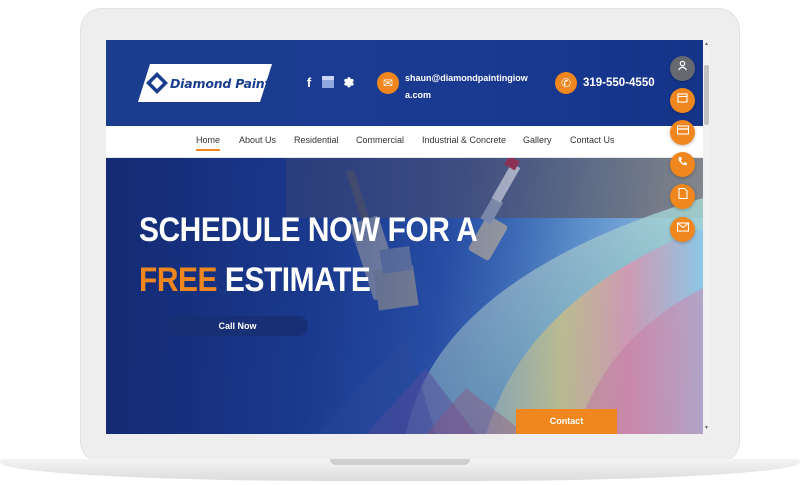 The image size is (800, 485). I want to click on yelp-icon: ✽, so click(349, 83).